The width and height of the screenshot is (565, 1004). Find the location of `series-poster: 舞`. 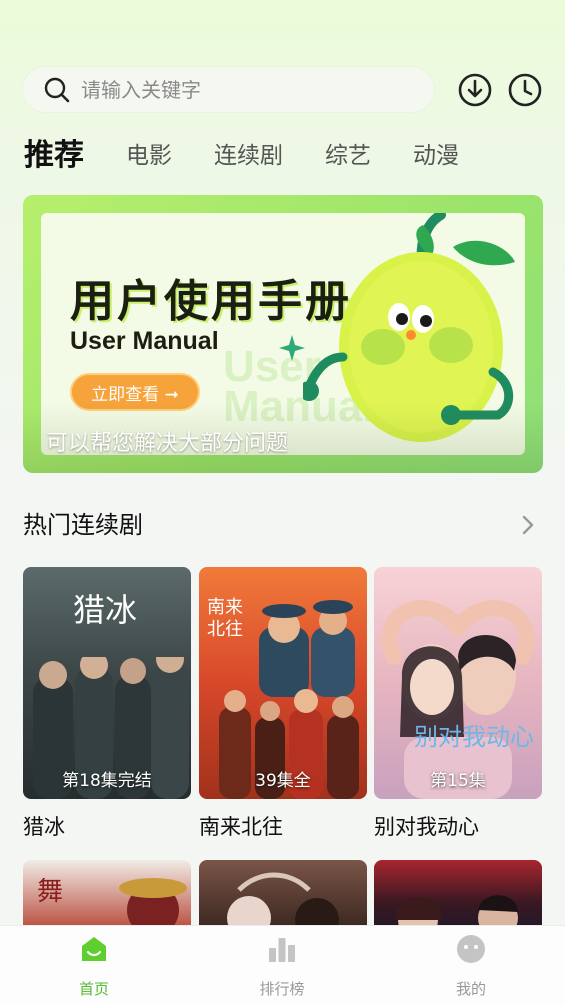

series-poster: 舞 is located at coordinates (107, 895).